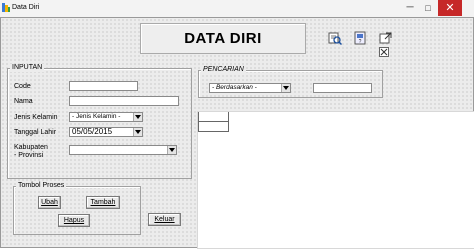  I want to click on export-icon, so click(386, 38).